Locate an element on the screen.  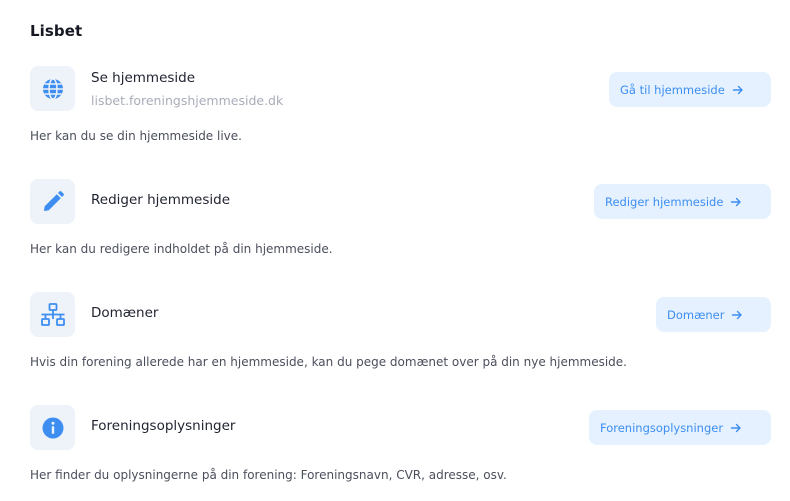
globe-icon-box is located at coordinates (52, 88).